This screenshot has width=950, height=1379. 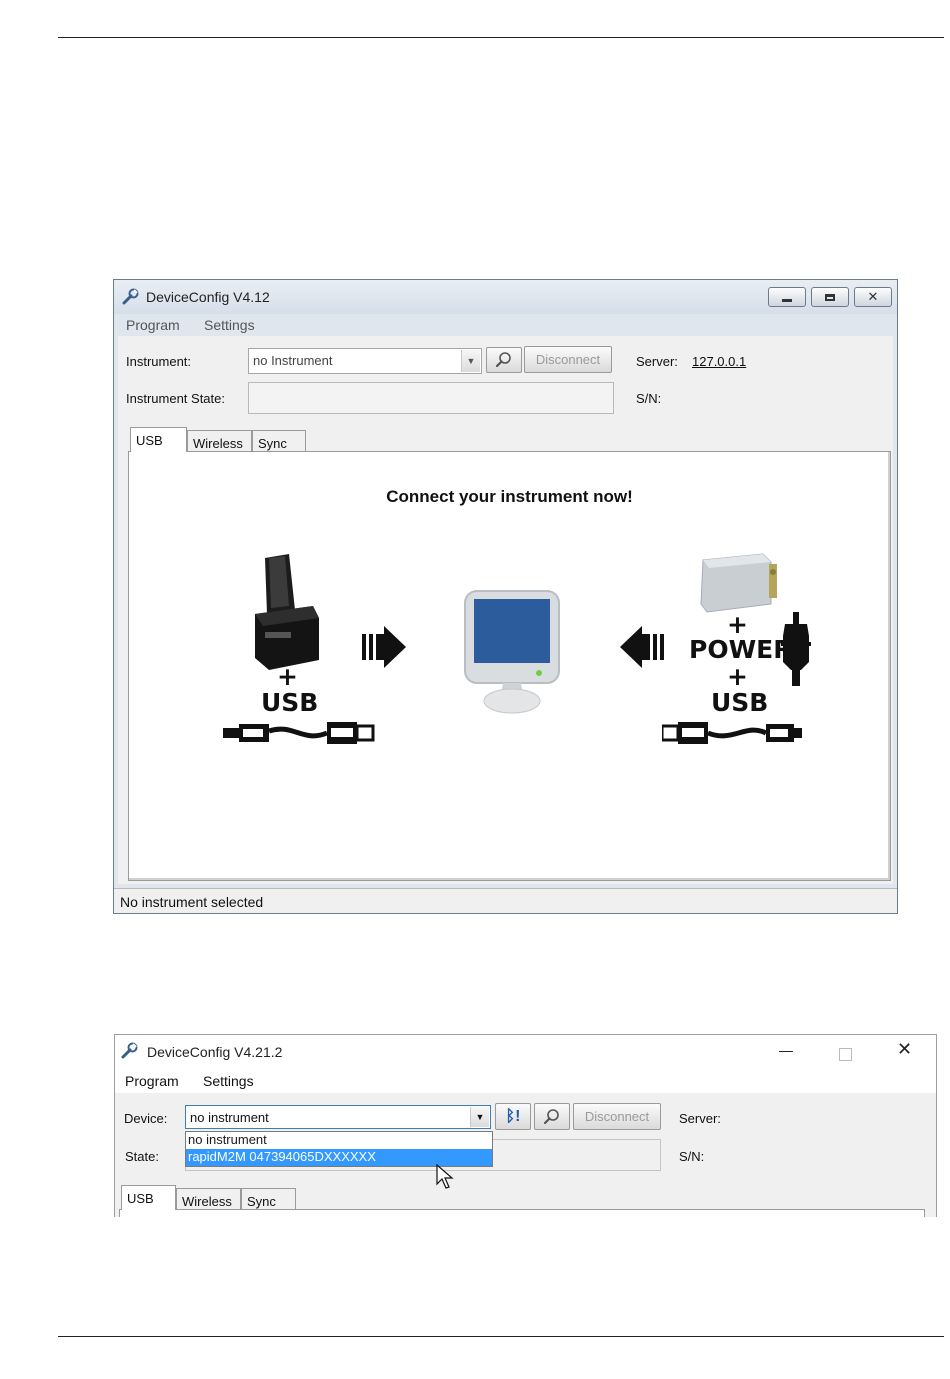 I want to click on mouse-cursor-icon, so click(x=445, y=1176).